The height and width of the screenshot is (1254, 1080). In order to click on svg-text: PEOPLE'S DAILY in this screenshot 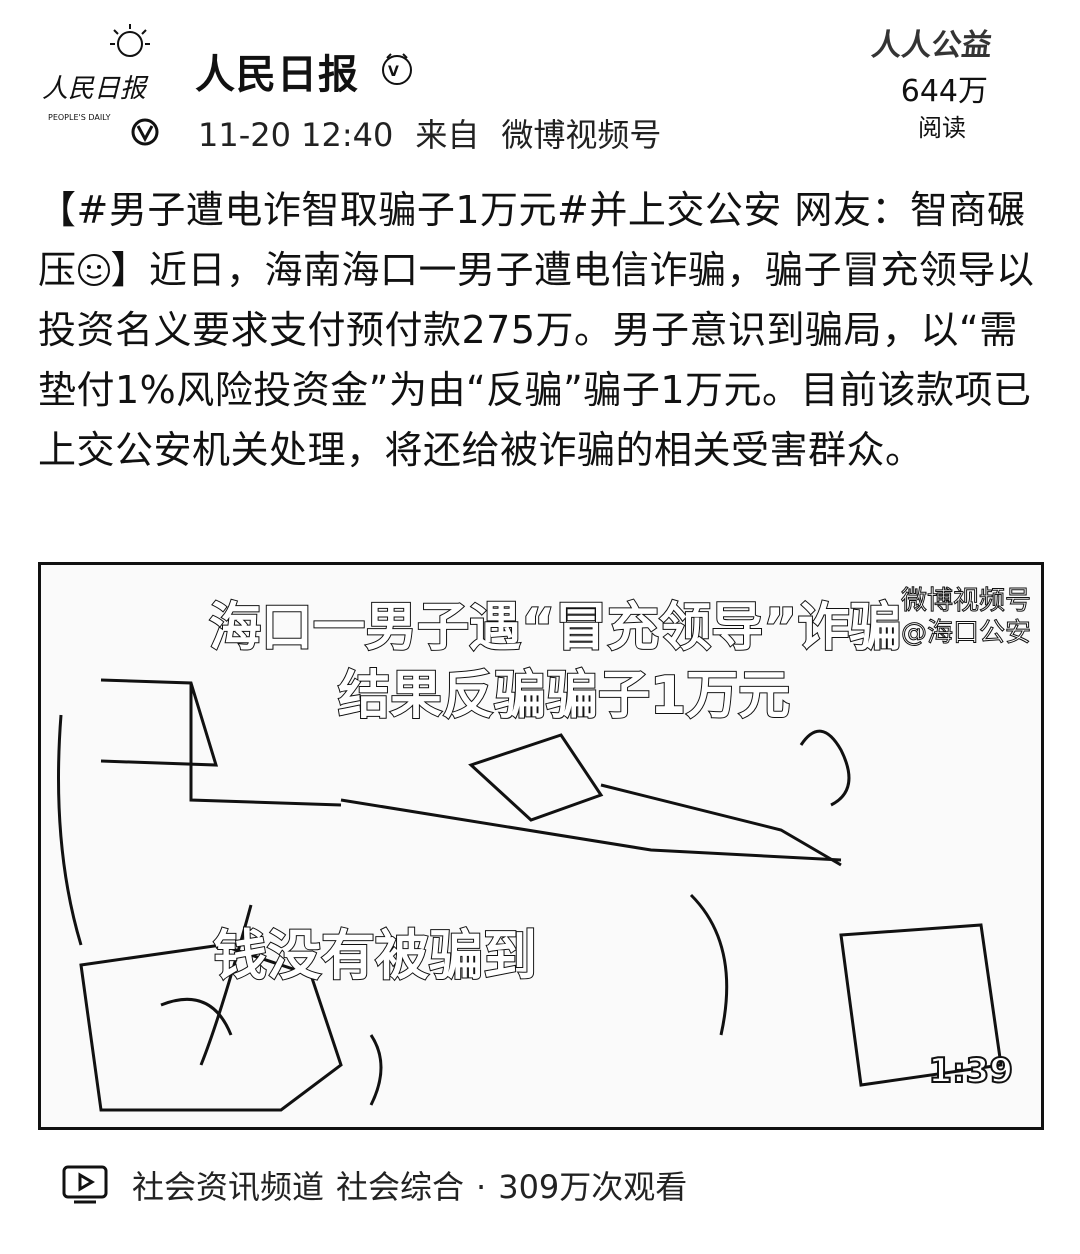, I will do `click(79, 117)`.